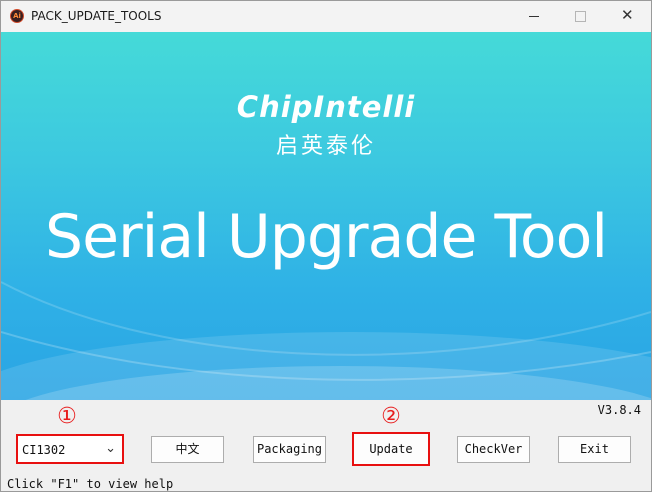  I want to click on minimize-icon, so click(534, 16).